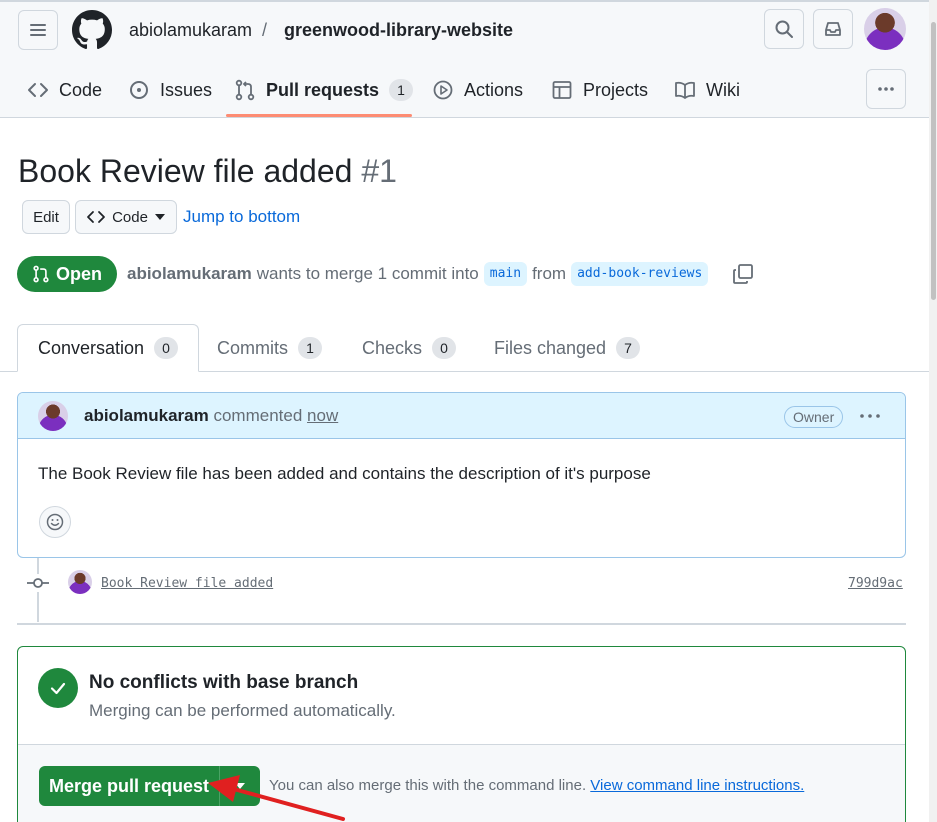 The width and height of the screenshot is (937, 822). What do you see at coordinates (505, 274) in the screenshot?
I see `base-branch: main` at bounding box center [505, 274].